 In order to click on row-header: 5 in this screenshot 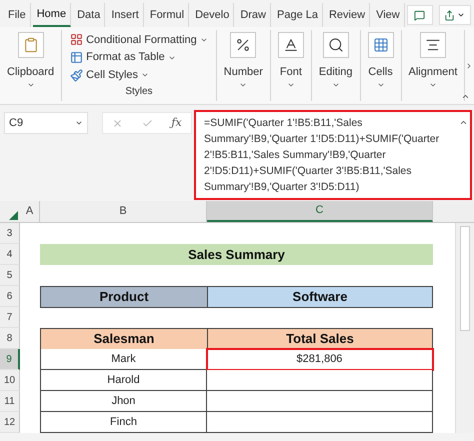, I will do `click(10, 275)`.